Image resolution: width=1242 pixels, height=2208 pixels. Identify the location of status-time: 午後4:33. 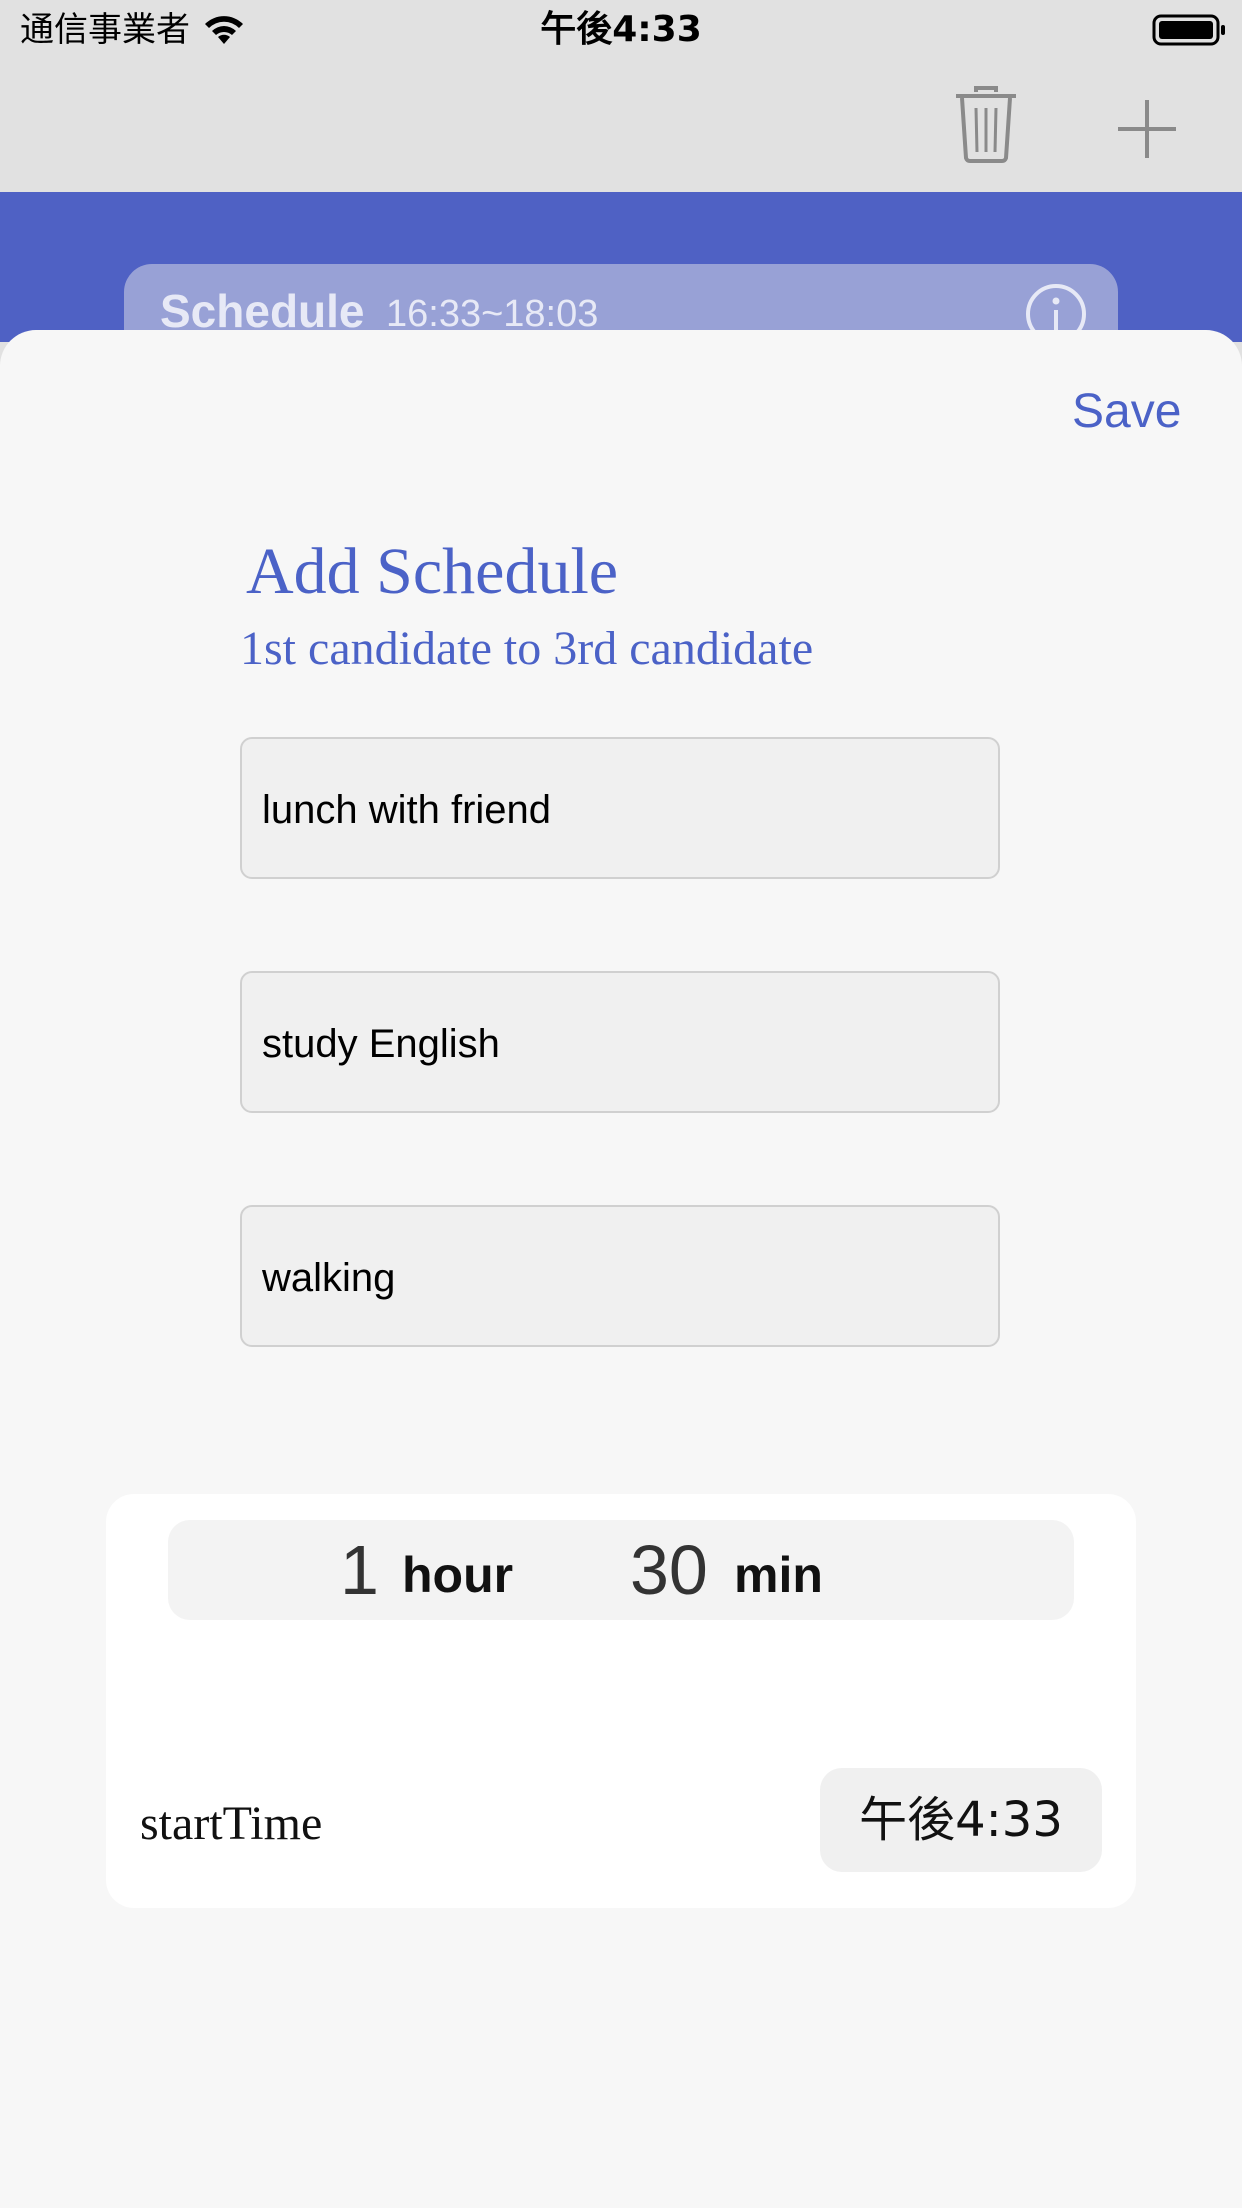
(621, 29).